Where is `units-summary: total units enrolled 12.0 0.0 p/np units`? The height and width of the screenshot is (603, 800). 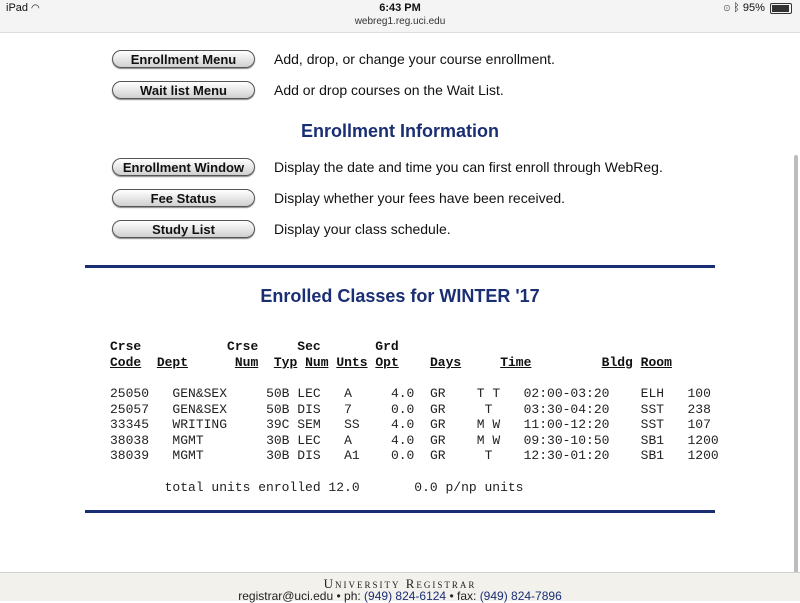
units-summary: total units enrolled 12.0 0.0 p/np units is located at coordinates (317, 487).